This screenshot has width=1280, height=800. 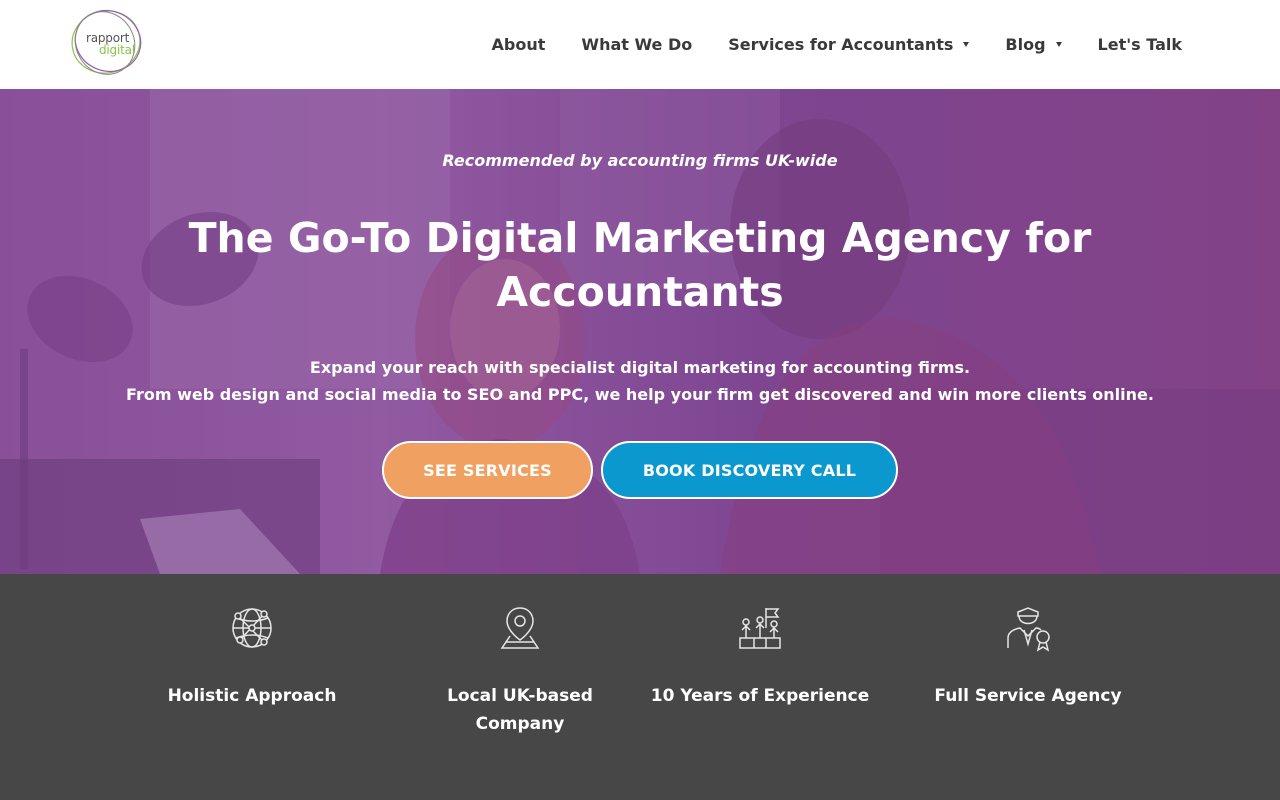 I want to click on nav-about: About, so click(x=519, y=44).